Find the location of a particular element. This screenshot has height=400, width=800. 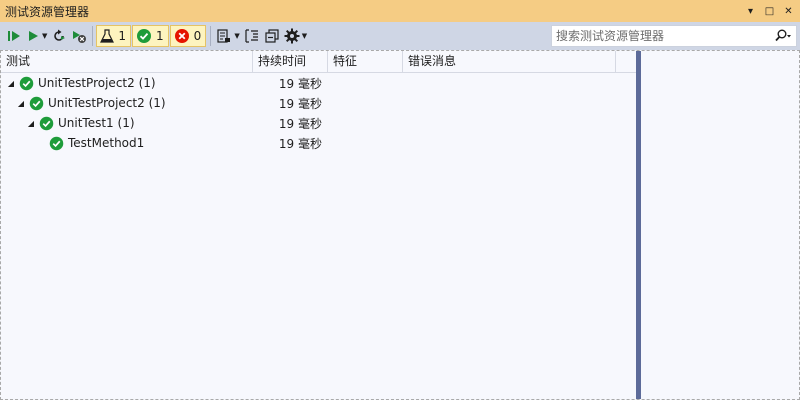

close-icon: ✕ is located at coordinates (788, 11).